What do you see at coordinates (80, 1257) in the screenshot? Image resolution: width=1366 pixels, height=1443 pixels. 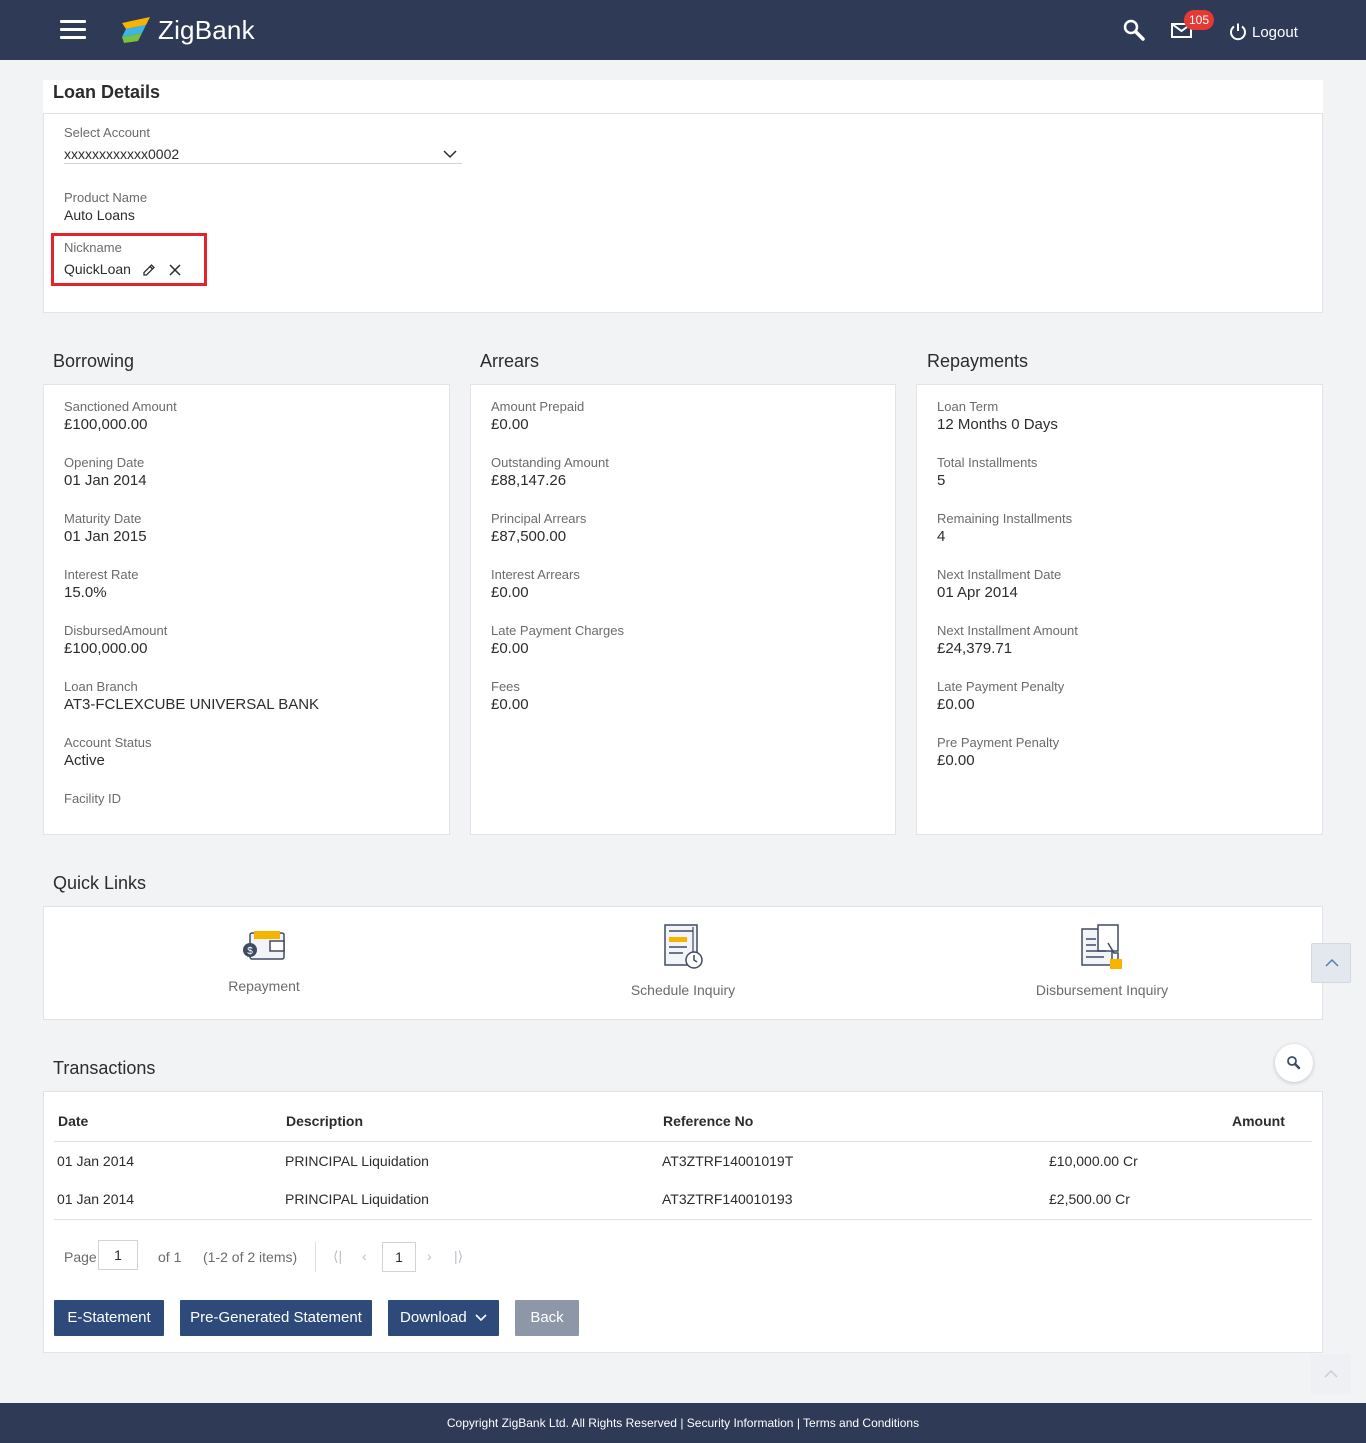 I see `page-label: Page` at bounding box center [80, 1257].